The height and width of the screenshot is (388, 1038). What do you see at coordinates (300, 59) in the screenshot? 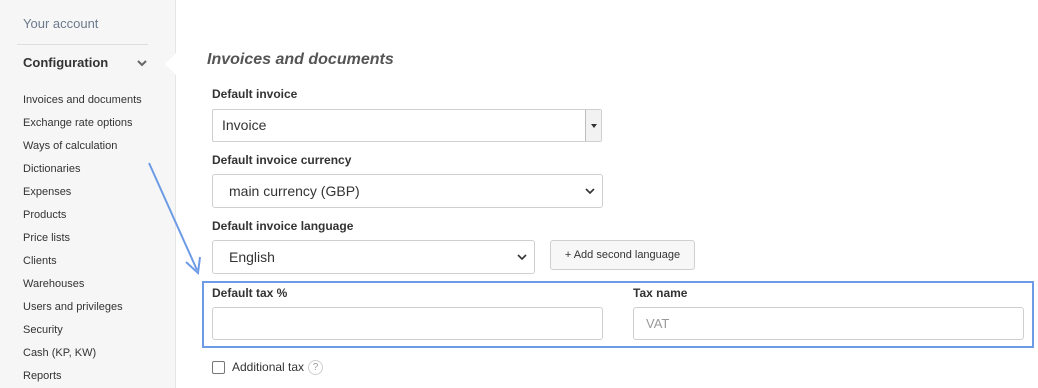
I see `page-title: Invoices and documents` at bounding box center [300, 59].